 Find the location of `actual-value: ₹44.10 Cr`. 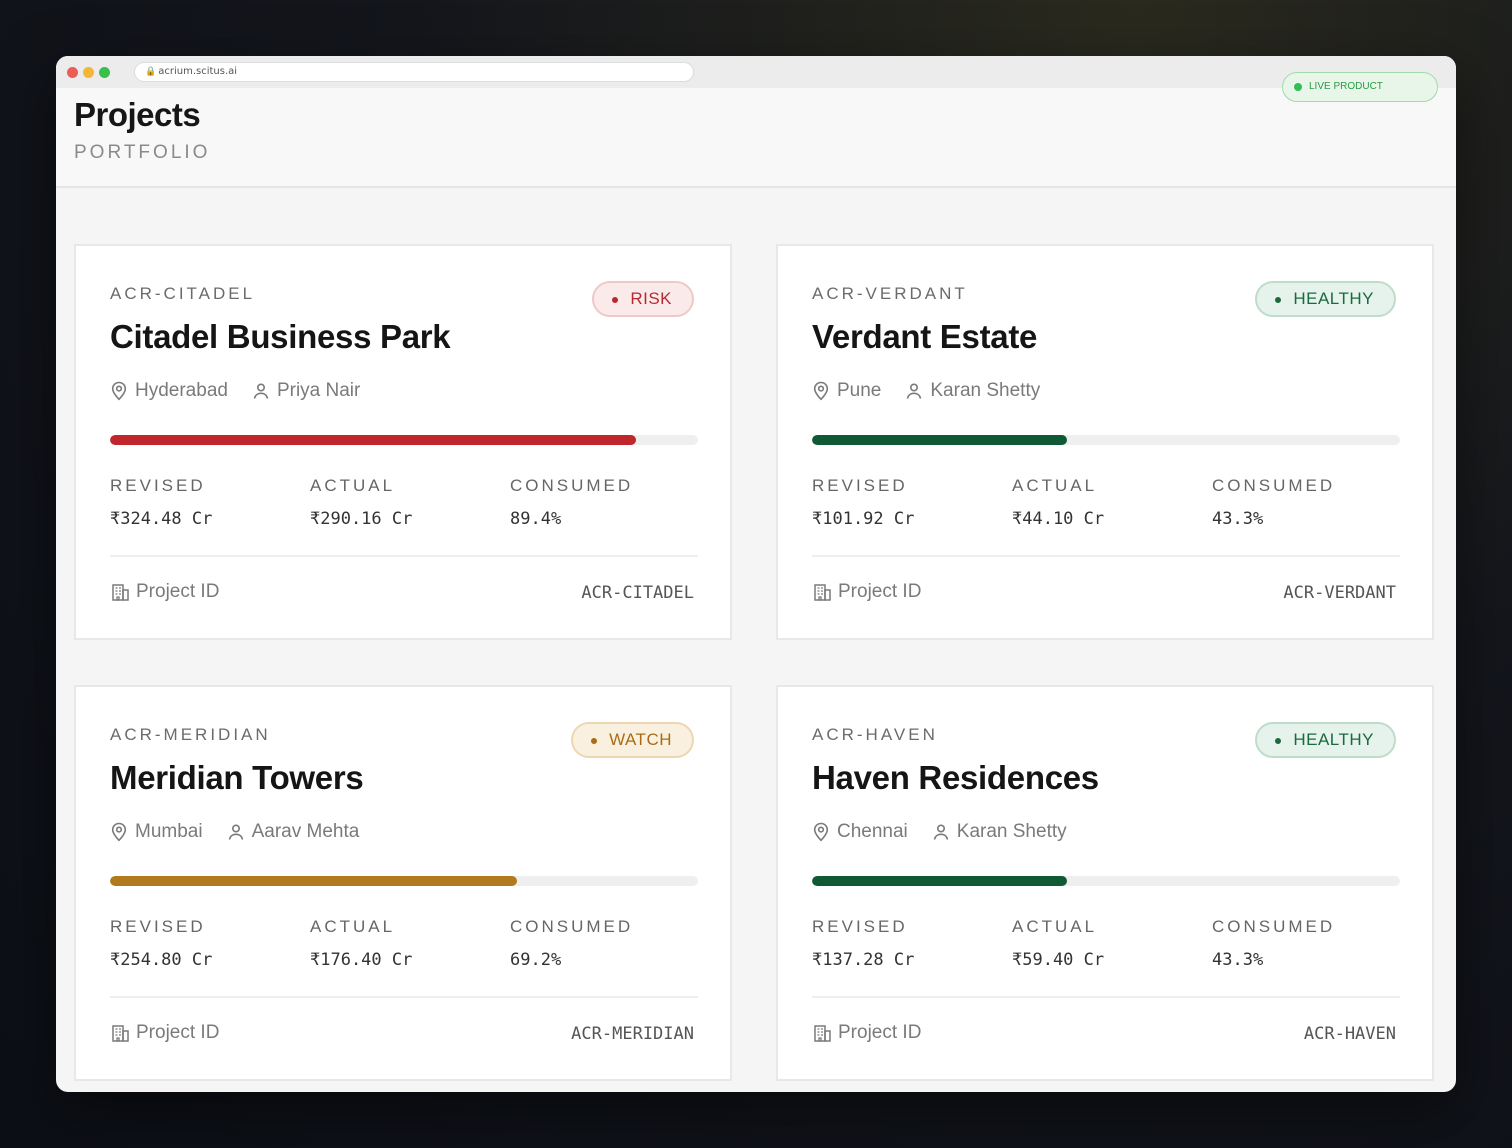

actual-value: ₹44.10 Cr is located at coordinates (1058, 519).